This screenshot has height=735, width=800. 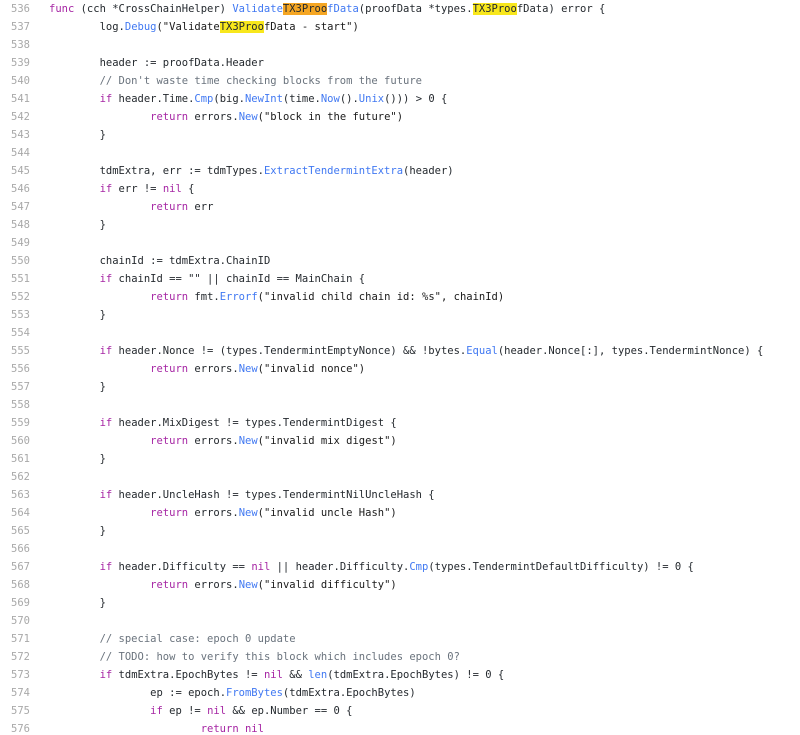 What do you see at coordinates (400, 603) in the screenshot?
I see `code-line: 569 }` at bounding box center [400, 603].